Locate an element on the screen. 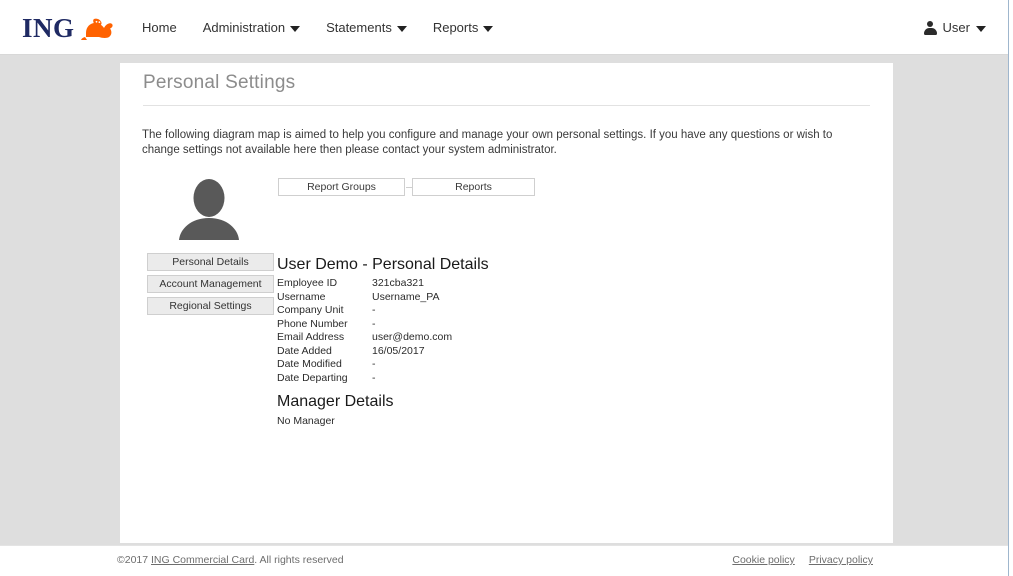  table-row: Employee ID 321cba321 is located at coordinates (364, 284).